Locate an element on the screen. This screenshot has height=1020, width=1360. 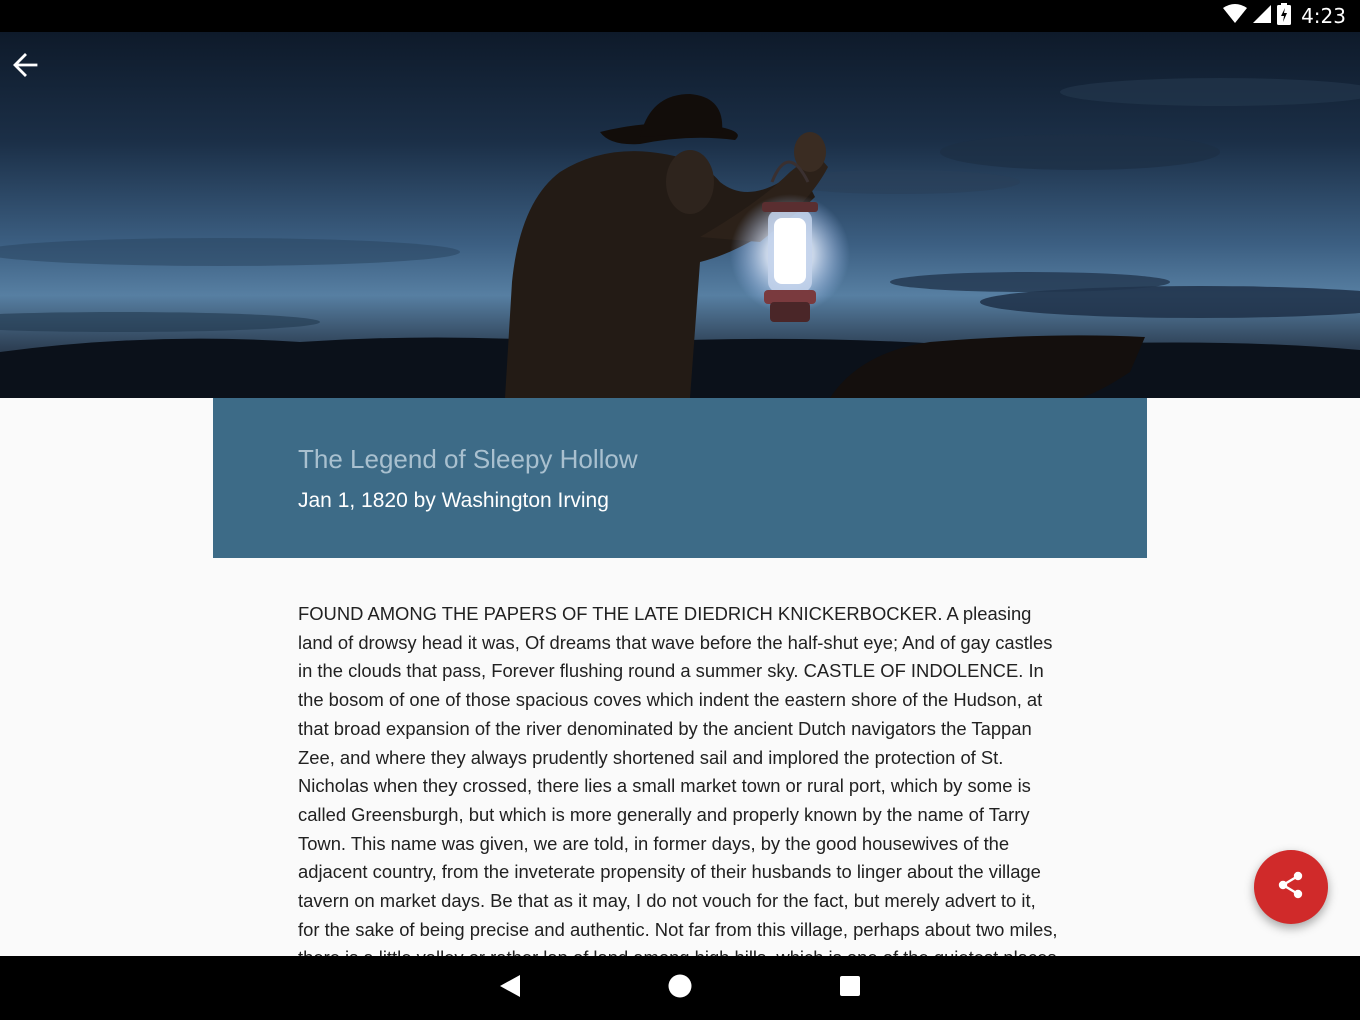
cell-signal-icon is located at coordinates (1262, 16).